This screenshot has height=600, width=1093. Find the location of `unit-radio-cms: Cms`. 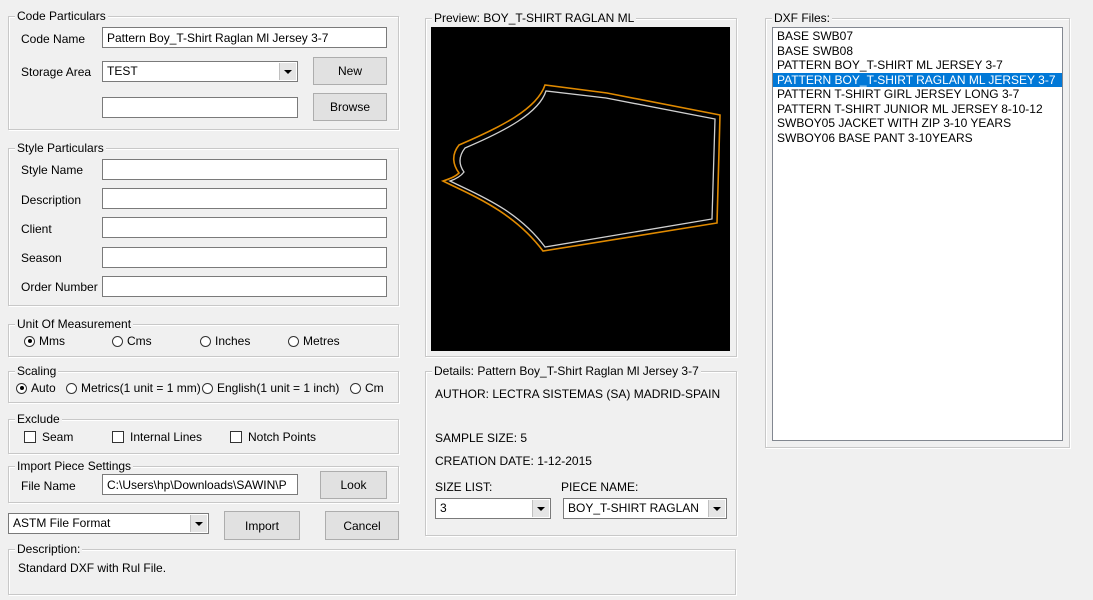

unit-radio-cms: Cms is located at coordinates (132, 341).